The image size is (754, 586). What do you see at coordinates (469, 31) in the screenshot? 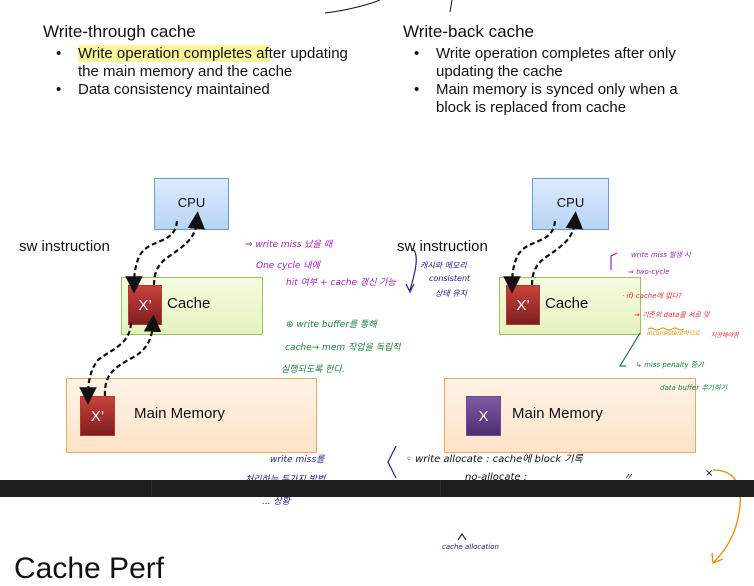
I see `write-back-heading: Write-back cache` at bounding box center [469, 31].